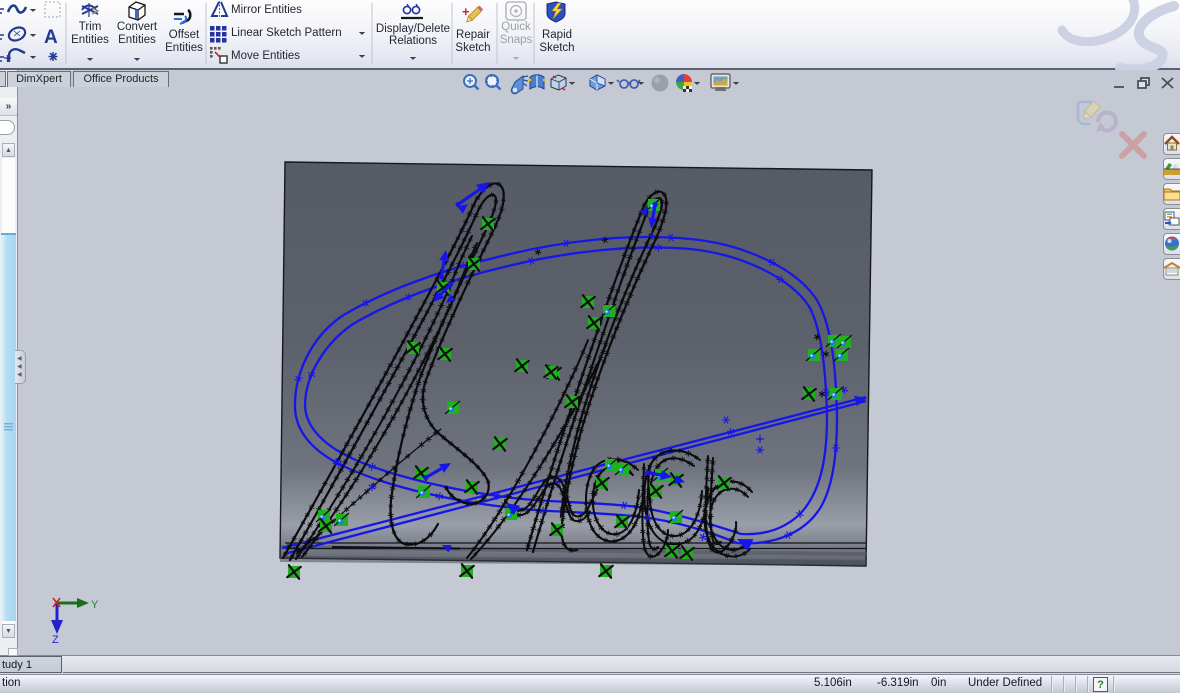  What do you see at coordinates (266, 10) in the screenshot?
I see `svg-text: Mirror Entities` at bounding box center [266, 10].